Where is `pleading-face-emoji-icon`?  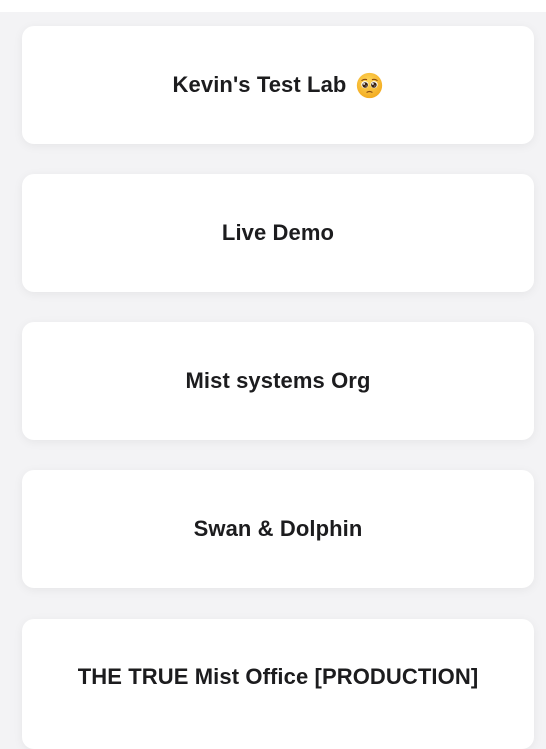
pleading-face-emoji-icon is located at coordinates (370, 85).